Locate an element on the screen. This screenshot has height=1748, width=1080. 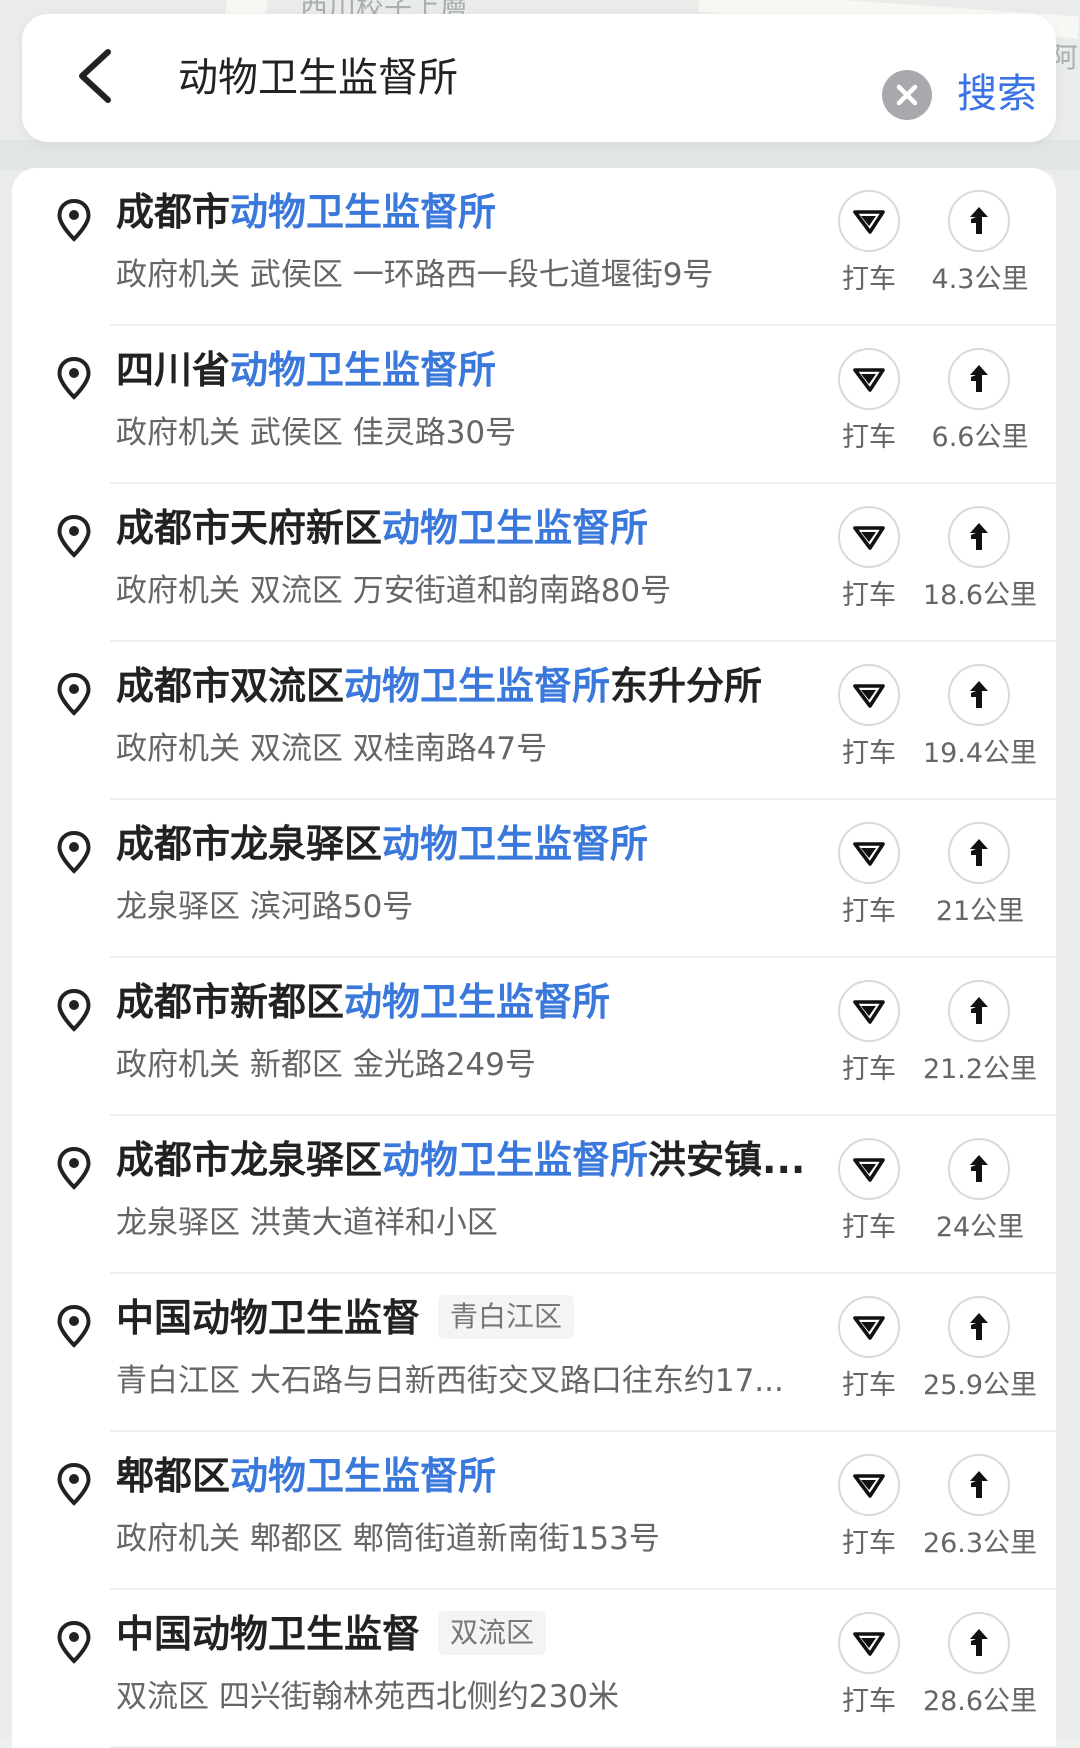
result-row: 中国动物卫生监督 双流区 双流区 四兴街翰林苑西北侧约230米 打车 28.6公里 is located at coordinates (534, 1669).